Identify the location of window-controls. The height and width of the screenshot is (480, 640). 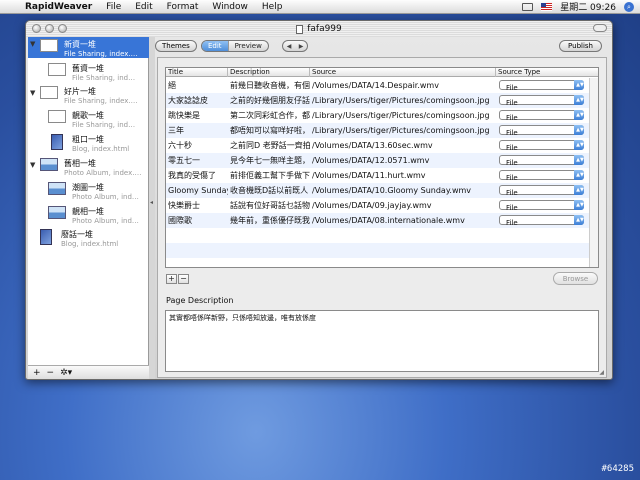
(49, 28).